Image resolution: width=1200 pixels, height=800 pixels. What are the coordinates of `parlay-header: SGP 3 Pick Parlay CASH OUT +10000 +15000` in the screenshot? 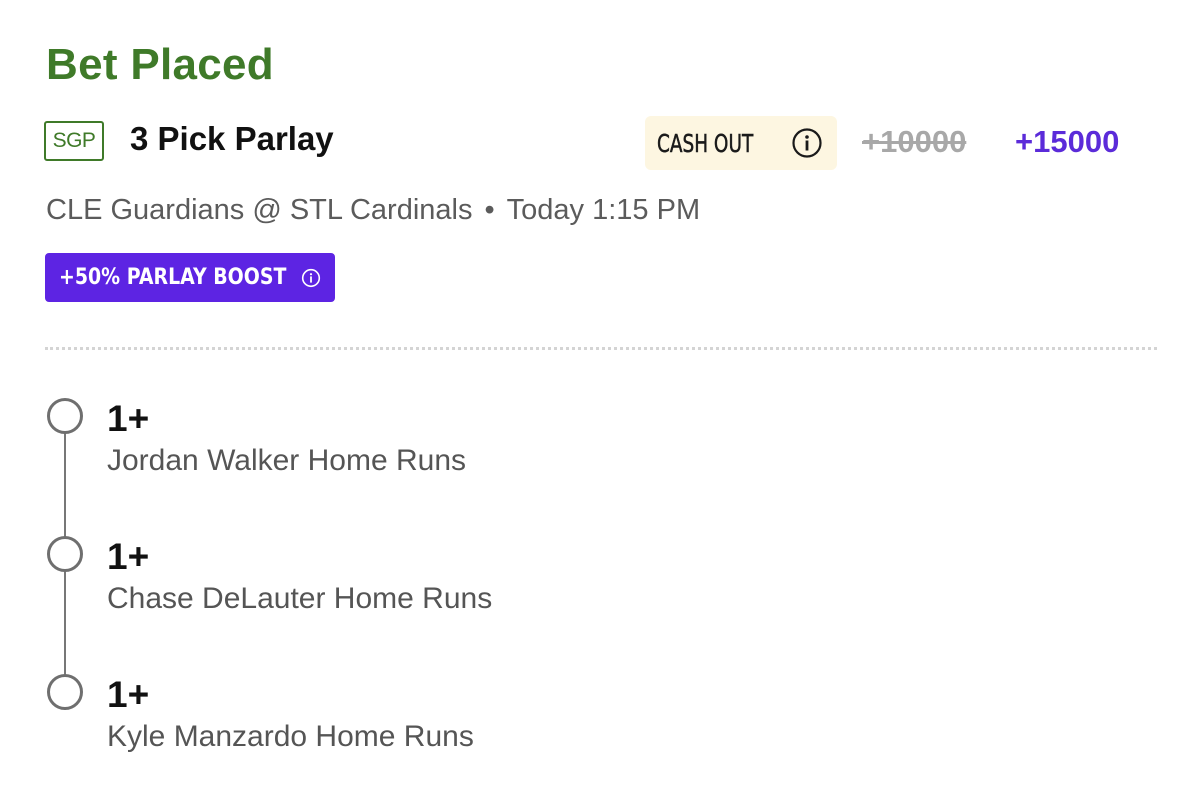 It's located at (600, 144).